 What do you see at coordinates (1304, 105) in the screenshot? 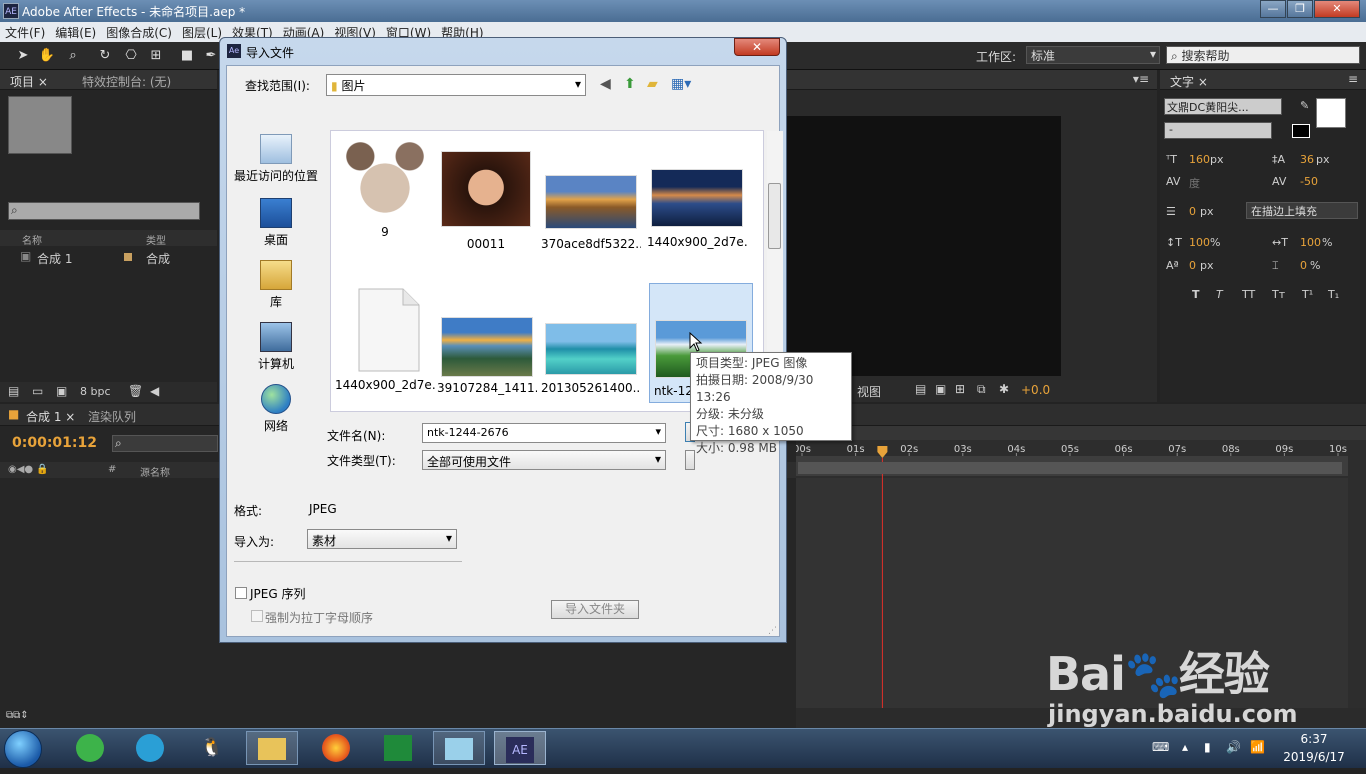
I see `eyedropper-icon: ✎` at bounding box center [1304, 105].